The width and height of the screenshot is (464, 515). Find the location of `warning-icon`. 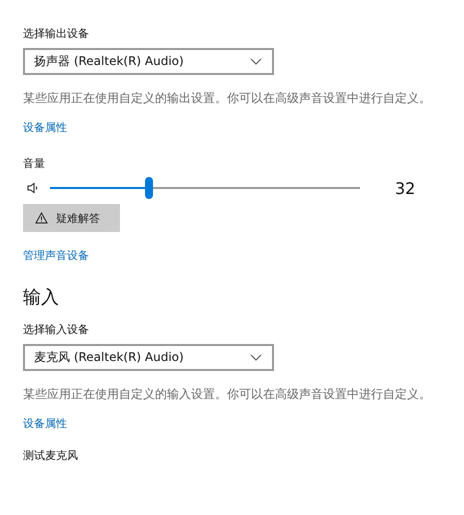

warning-icon is located at coordinates (41, 218).